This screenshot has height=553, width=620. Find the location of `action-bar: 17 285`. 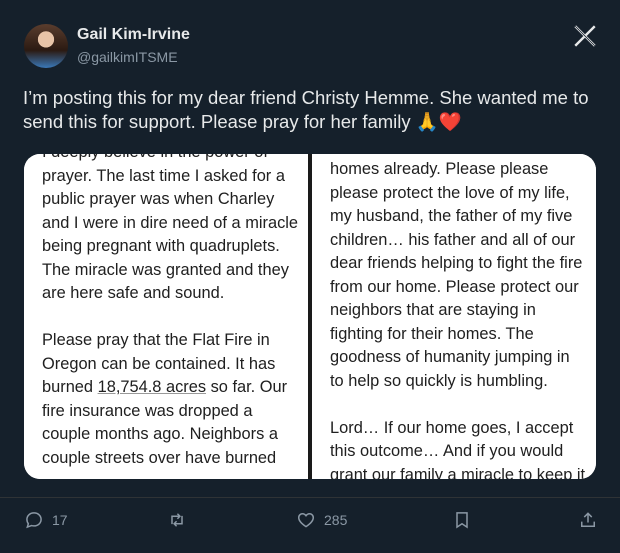

action-bar: 17 285 is located at coordinates (310, 517).